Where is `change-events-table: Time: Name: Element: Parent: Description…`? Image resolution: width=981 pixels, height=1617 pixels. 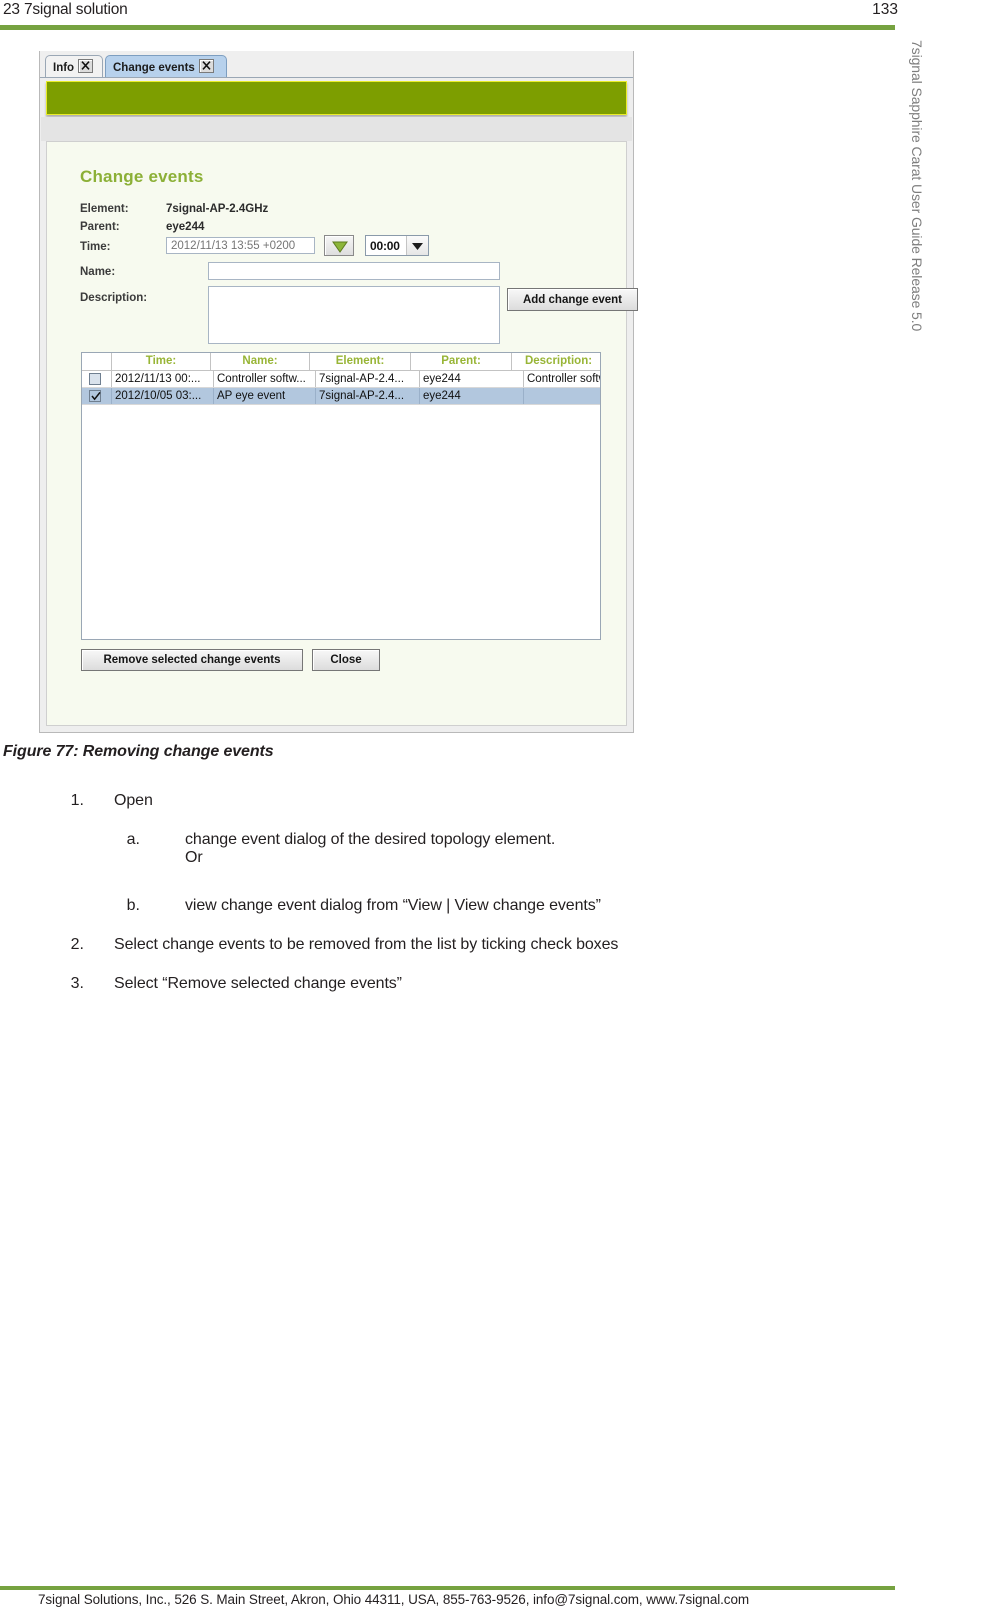 change-events-table: Time: Name: Element: Parent: Description… is located at coordinates (341, 496).